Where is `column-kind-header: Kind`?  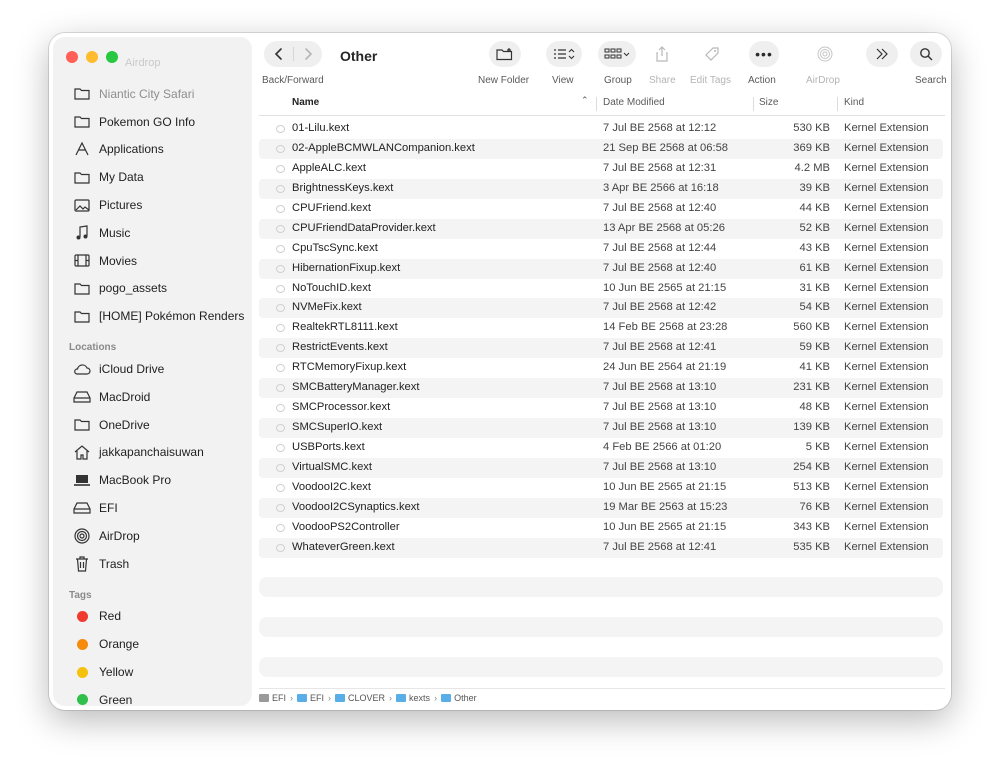
column-kind-header: Kind is located at coordinates (854, 102).